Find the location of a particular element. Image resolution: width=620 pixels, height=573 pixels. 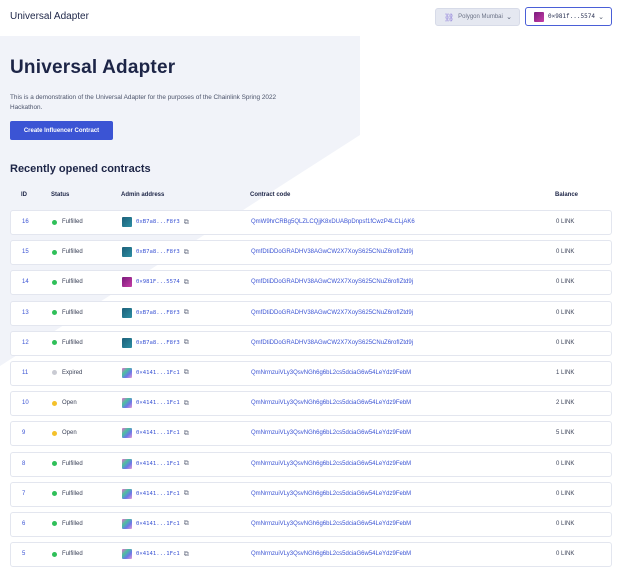

account-selector: 0×981f...5574 ⌄ is located at coordinates (568, 16).